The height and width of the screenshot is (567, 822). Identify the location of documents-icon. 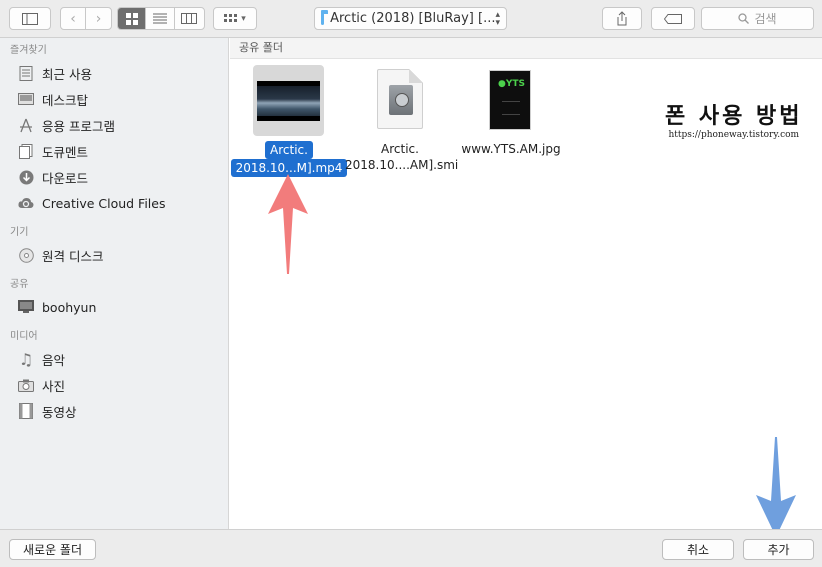
(26, 151).